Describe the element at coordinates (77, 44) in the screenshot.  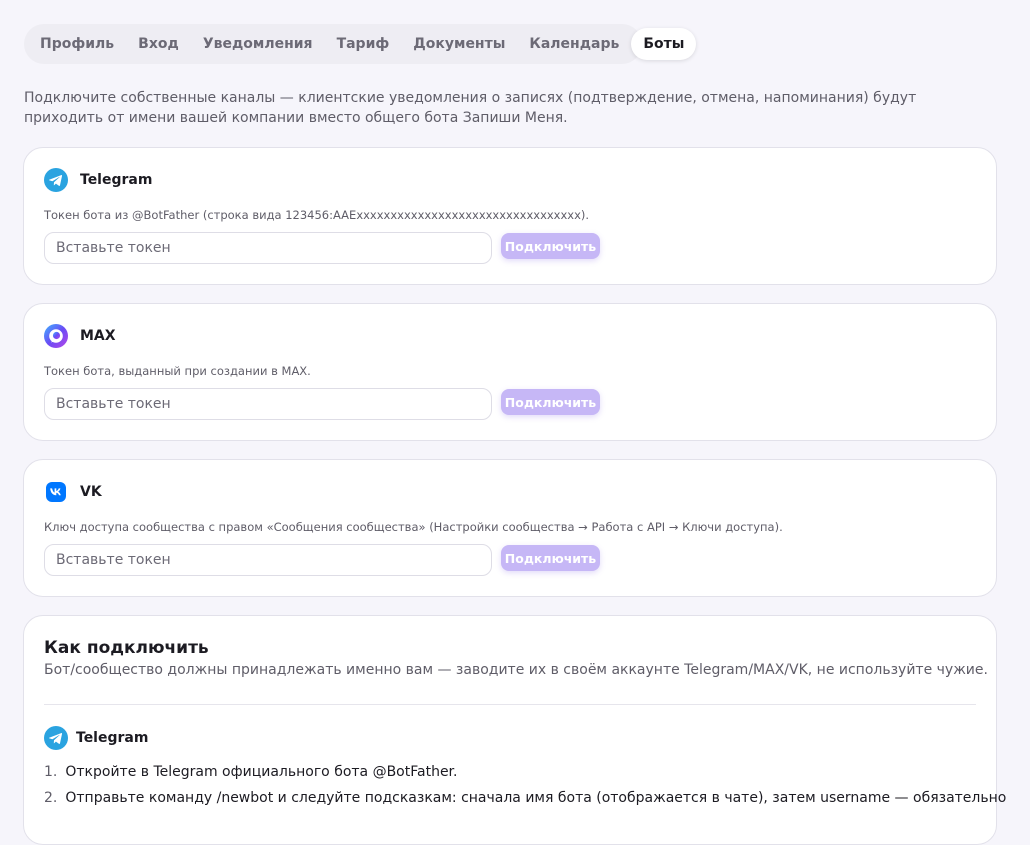
I see `tab-profile: Профиль` at that location.